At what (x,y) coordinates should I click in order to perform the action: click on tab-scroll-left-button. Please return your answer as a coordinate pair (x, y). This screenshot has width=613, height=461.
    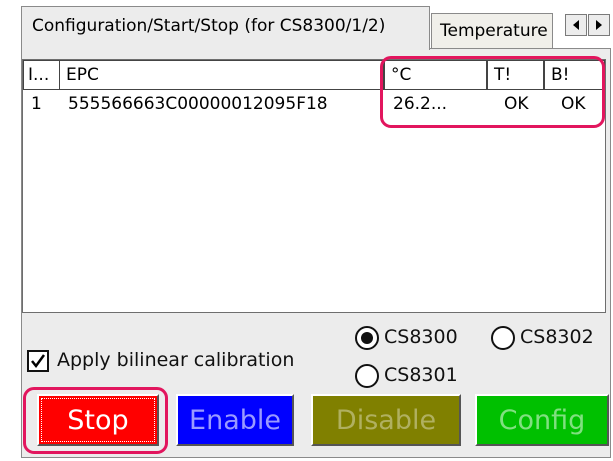
    Looking at the image, I should click on (576, 25).